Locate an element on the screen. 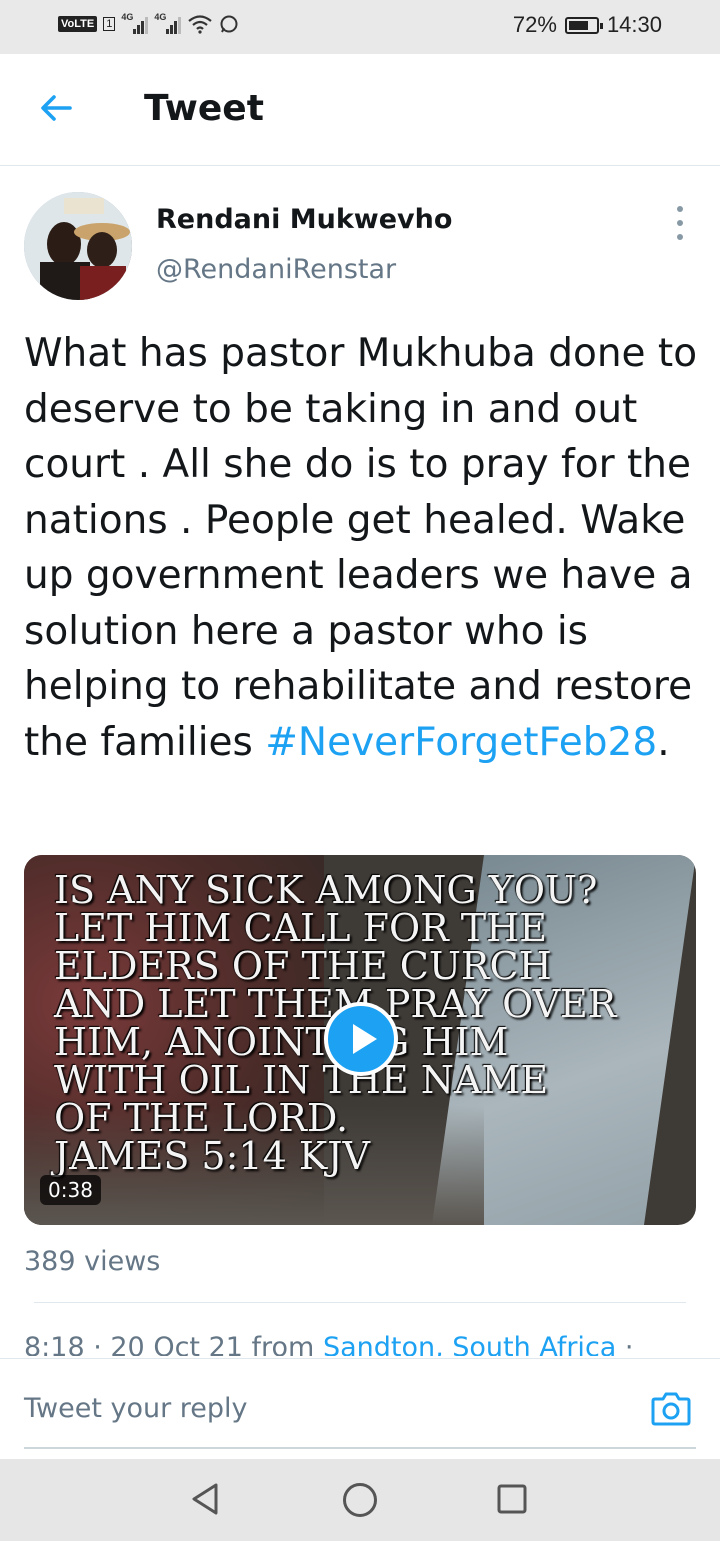 The image size is (720, 1541). reply-bar: Tweet your reply is located at coordinates (360, 1408).